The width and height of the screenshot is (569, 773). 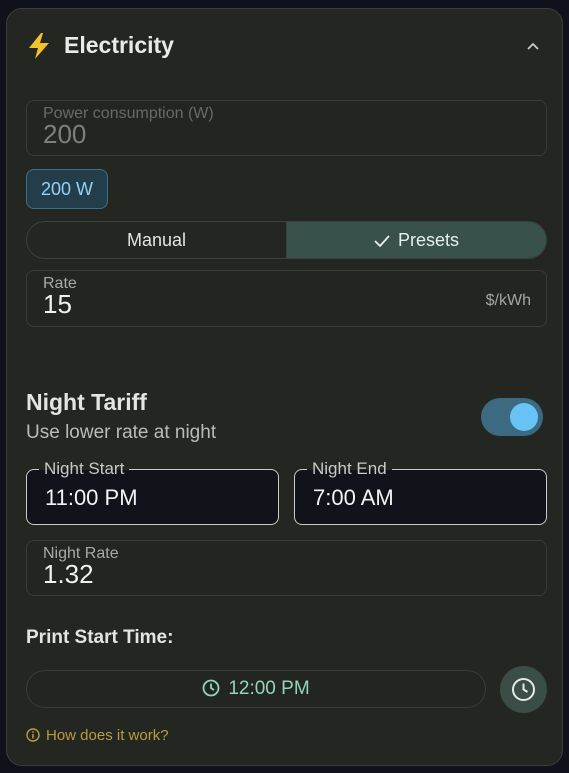 I want to click on night-tariff-toggle, so click(x=512, y=417).